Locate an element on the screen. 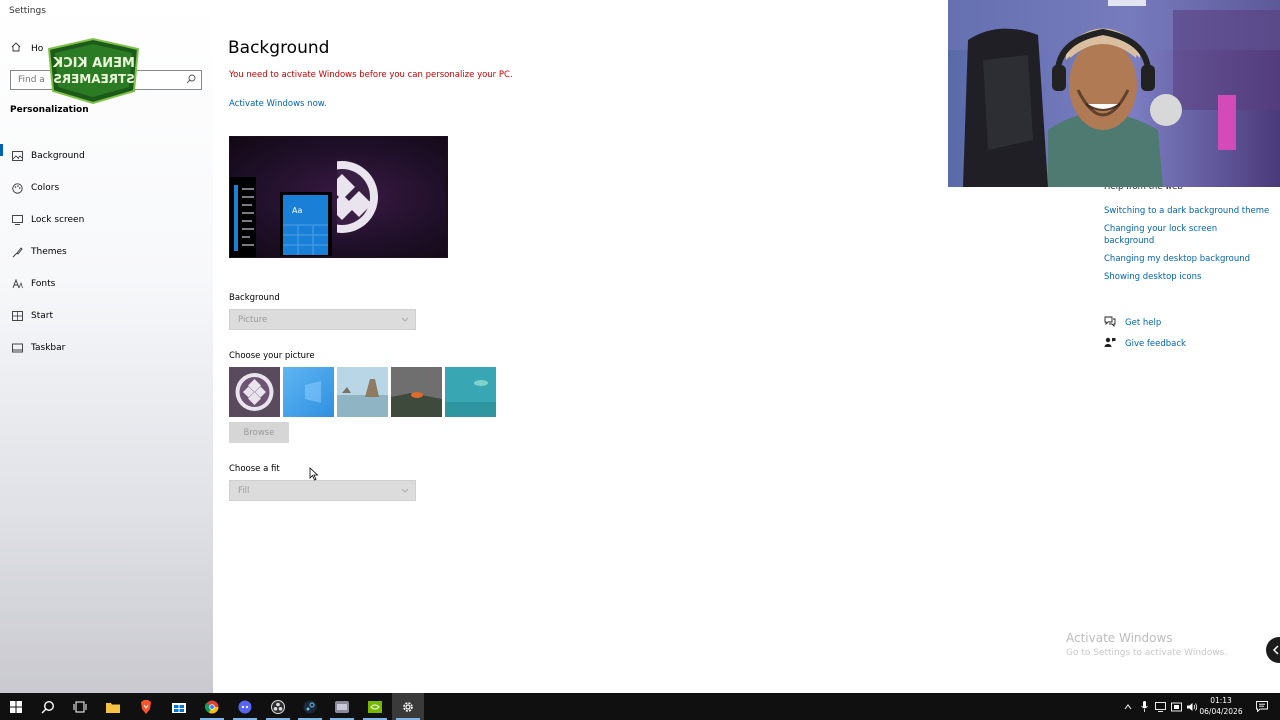 This screenshot has width=1280, height=720. palette-icon is located at coordinates (17, 188).